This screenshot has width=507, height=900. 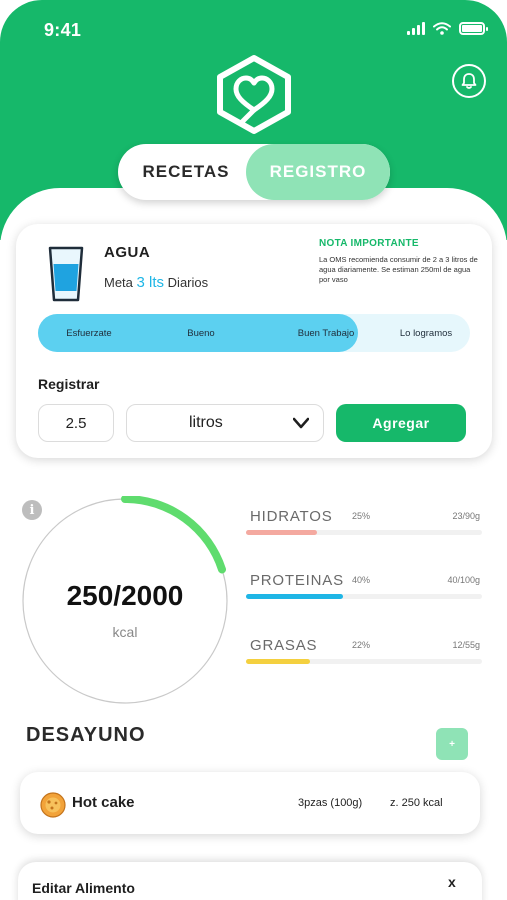 I want to click on quantity-input, so click(x=76, y=423).